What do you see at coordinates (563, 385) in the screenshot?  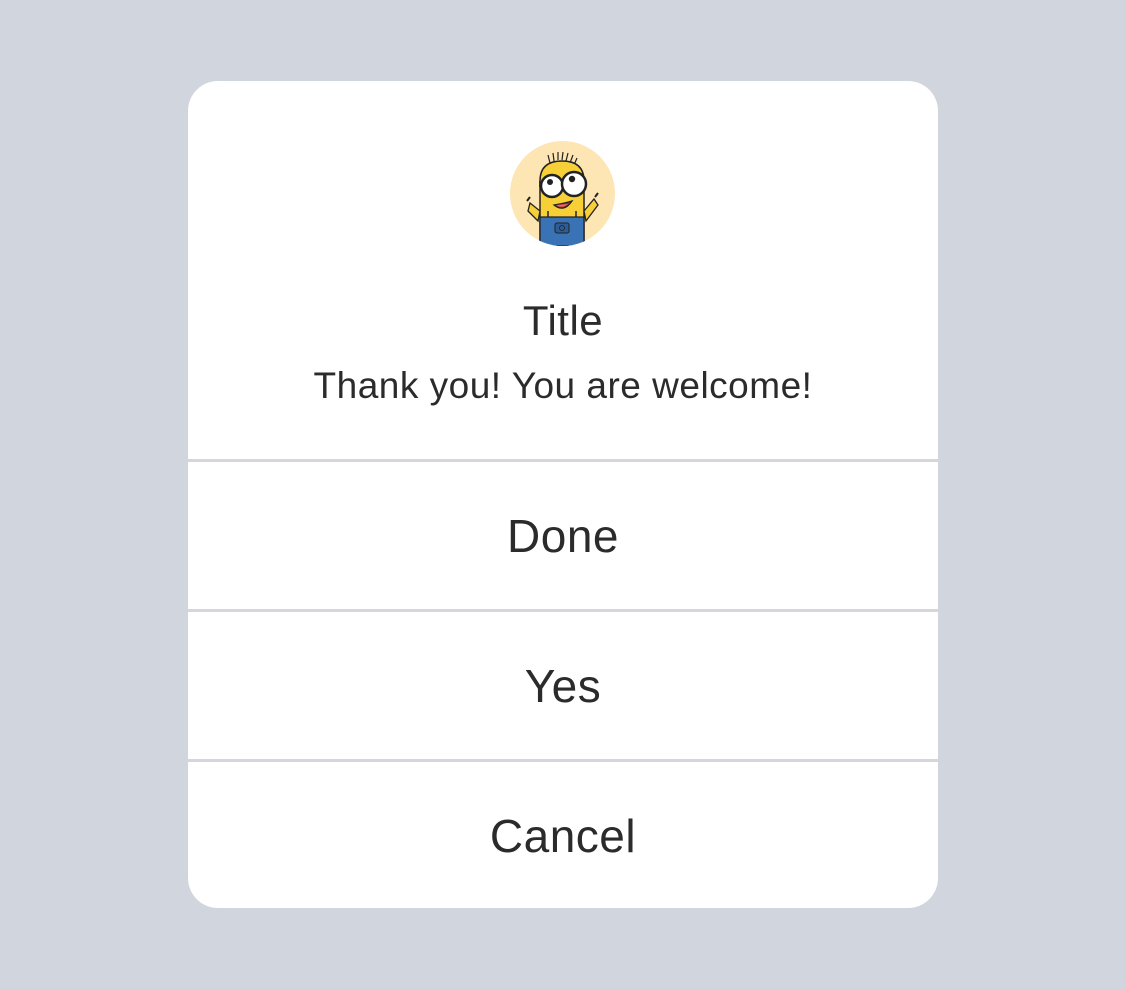 I see `dialog-message: Thank you! You are welcome!` at bounding box center [563, 385].